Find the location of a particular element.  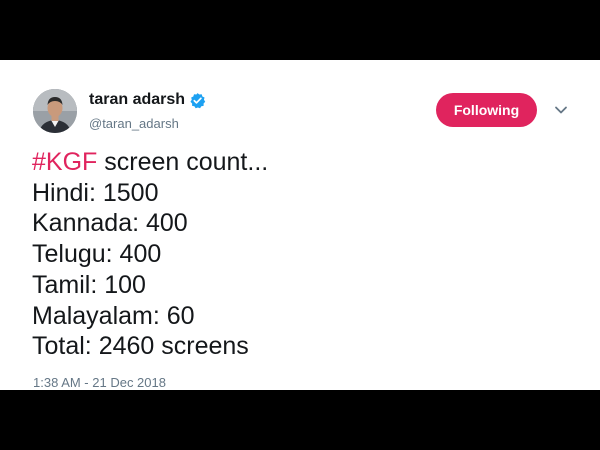

user-handle: @taran_adarsh is located at coordinates (134, 123).